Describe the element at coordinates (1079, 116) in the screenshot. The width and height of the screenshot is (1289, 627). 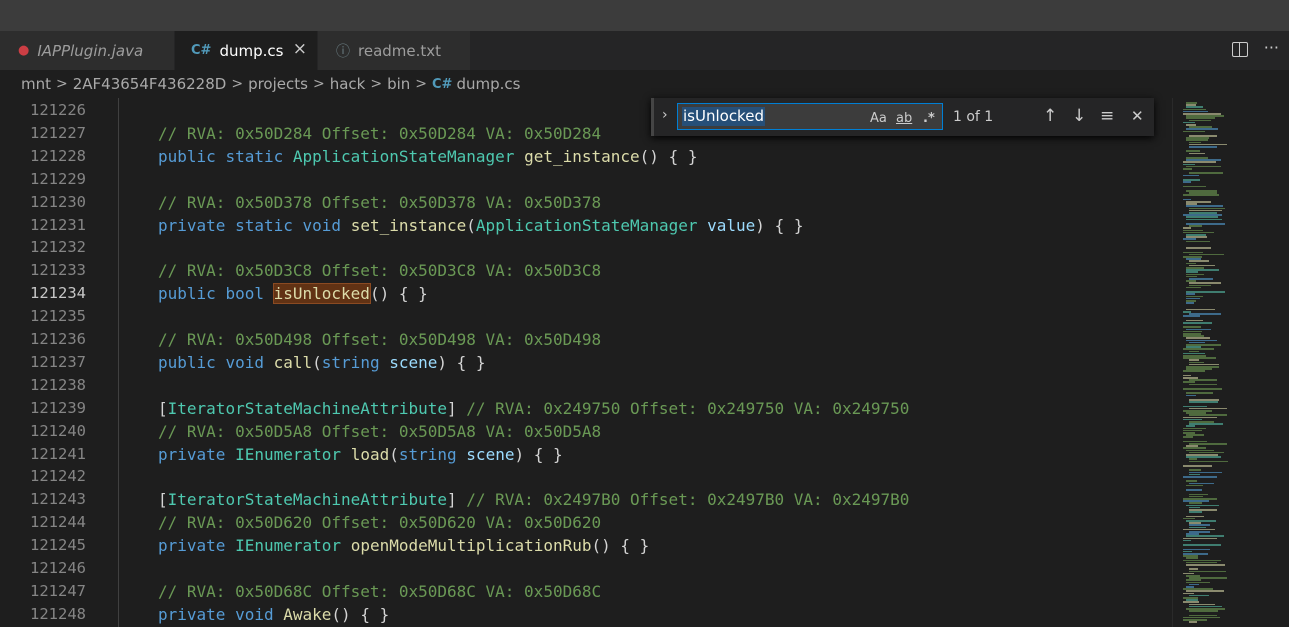
I see `next-match-icon: ↓` at that location.